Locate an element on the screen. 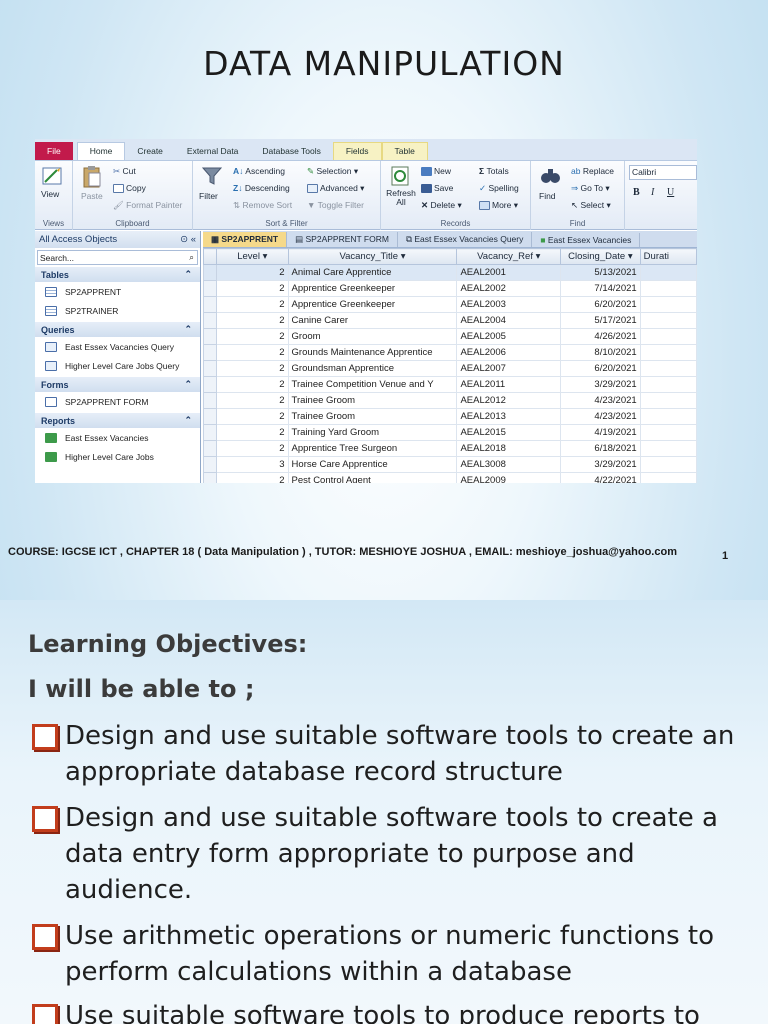  table-cell: AEAL2007 is located at coordinates (509, 368).